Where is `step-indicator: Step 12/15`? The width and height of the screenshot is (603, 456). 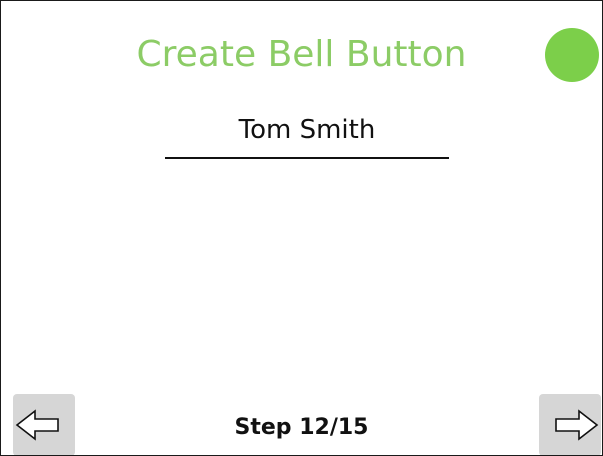 step-indicator: Step 12/15 is located at coordinates (301, 427).